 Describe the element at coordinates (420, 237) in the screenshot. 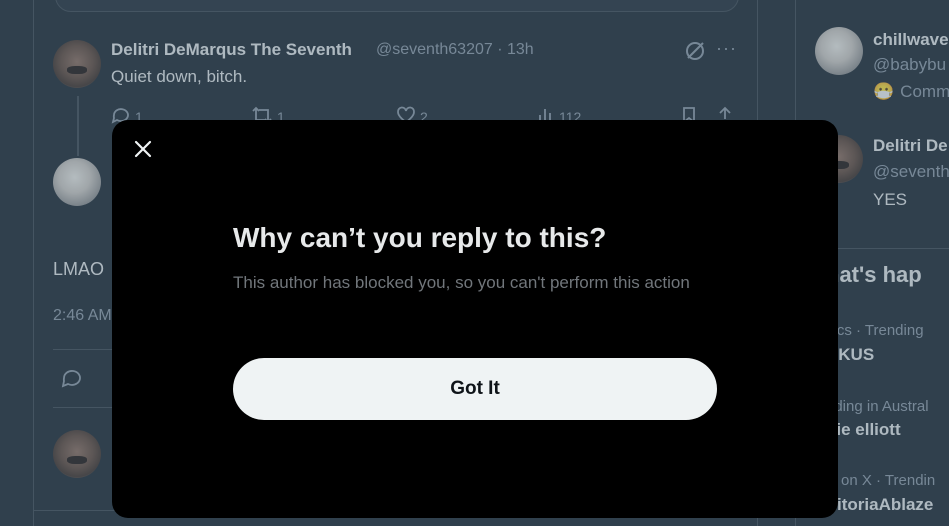

I see `dialog-title: Why can’t you reply to this?` at that location.